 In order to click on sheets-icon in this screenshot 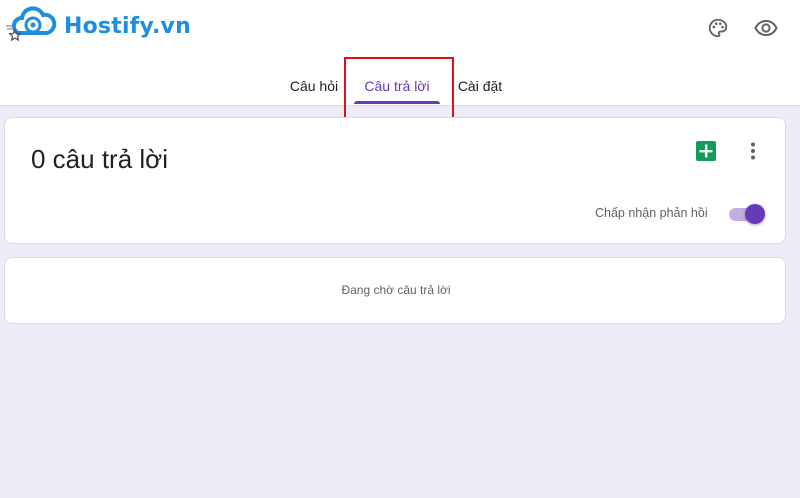, I will do `click(706, 151)`.